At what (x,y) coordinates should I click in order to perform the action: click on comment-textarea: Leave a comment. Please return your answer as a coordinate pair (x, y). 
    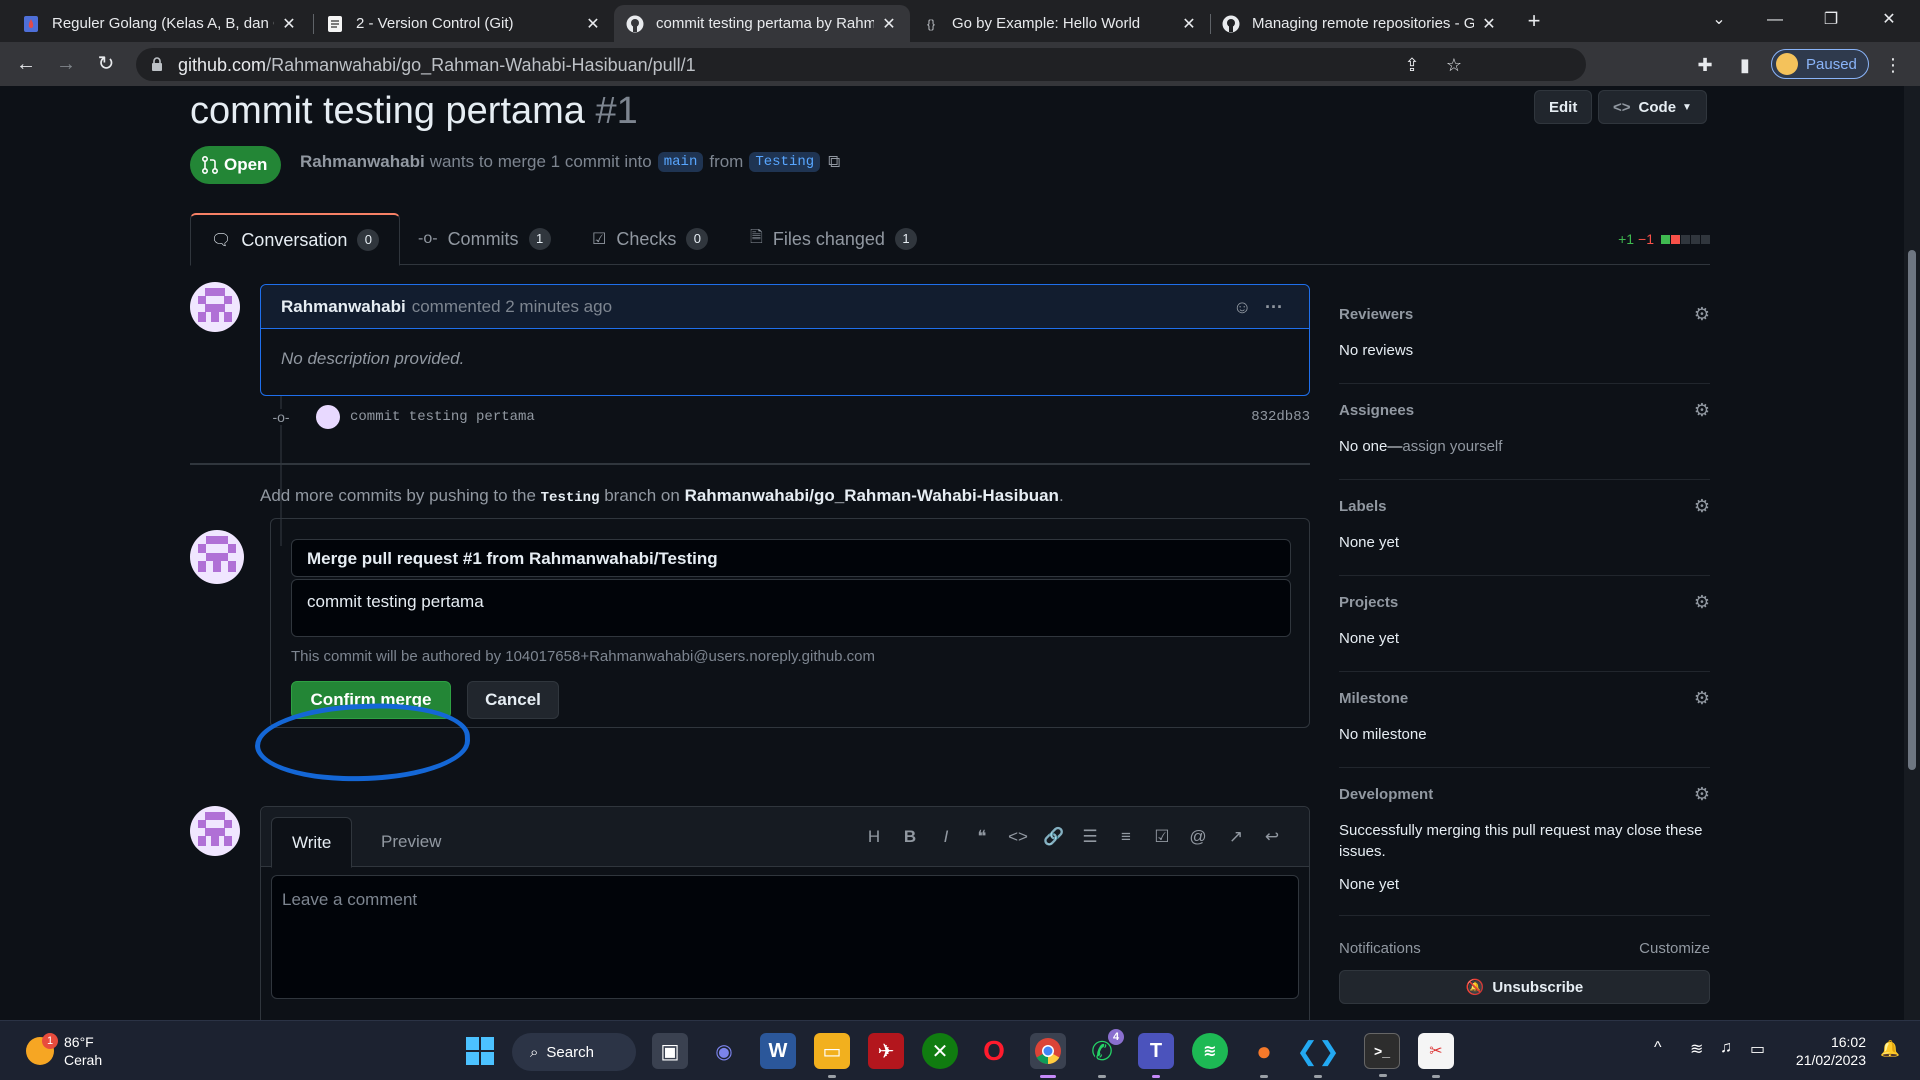
    Looking at the image, I should click on (785, 937).